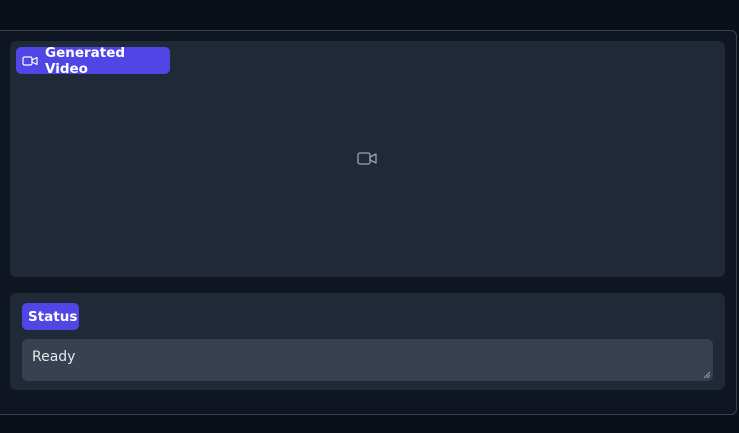  I want to click on video-camera-icon, so click(30, 61).